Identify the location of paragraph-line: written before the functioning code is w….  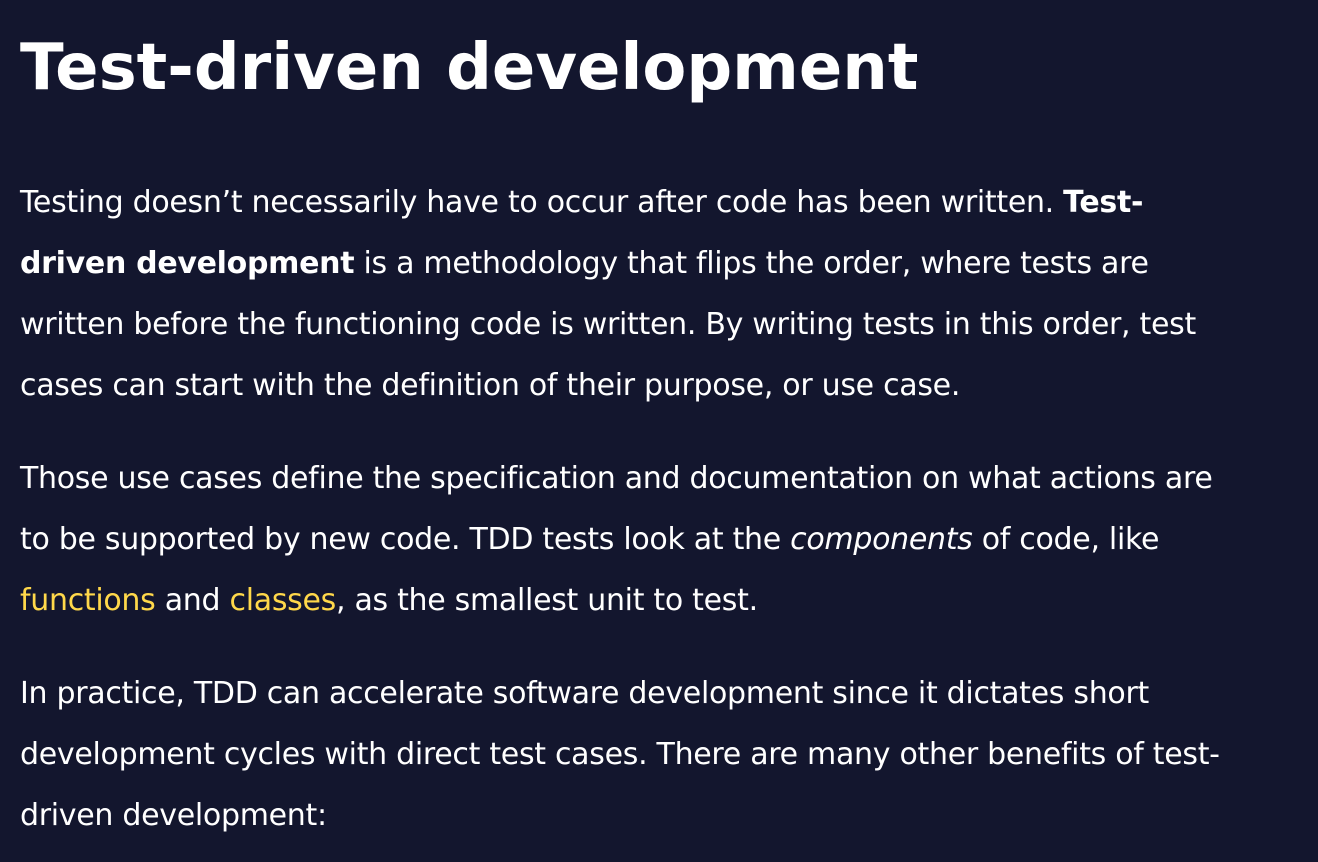
(608, 324).